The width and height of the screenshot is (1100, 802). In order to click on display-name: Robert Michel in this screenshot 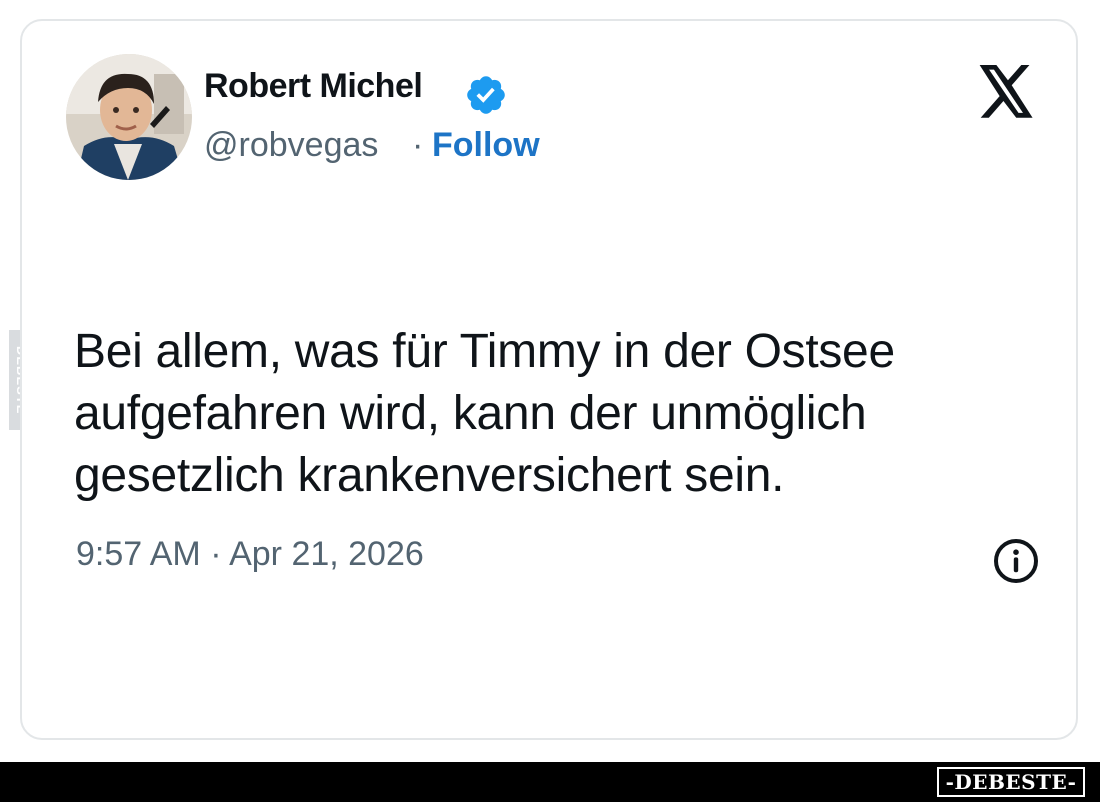, I will do `click(313, 86)`.